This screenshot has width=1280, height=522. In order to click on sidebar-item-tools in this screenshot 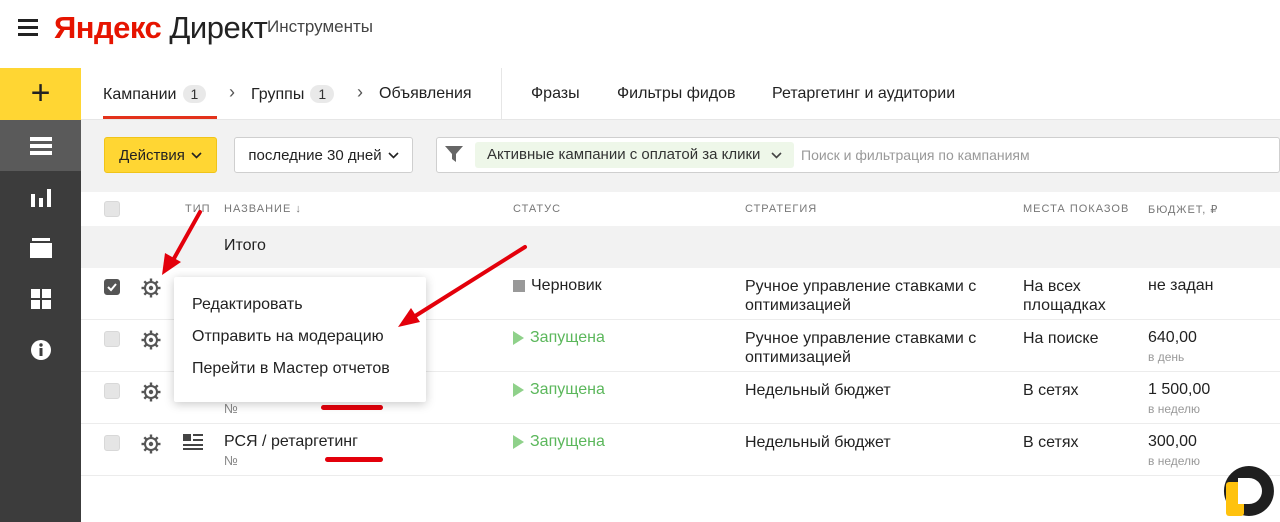, I will do `click(40, 298)`.